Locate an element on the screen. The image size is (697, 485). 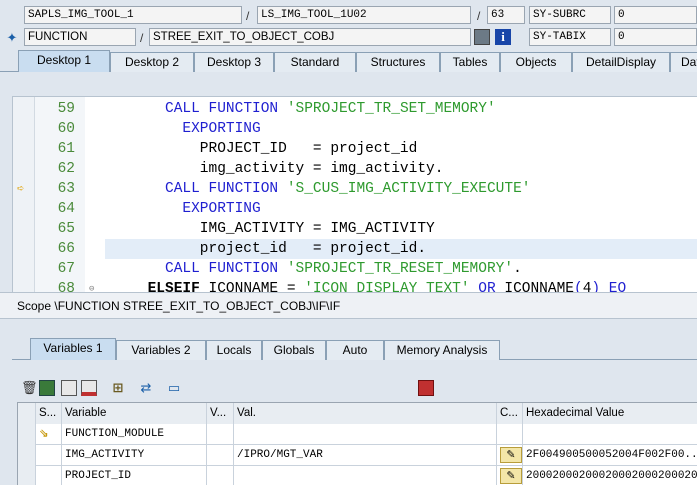
fold-icon: ⊖ is located at coordinates (93, 285).